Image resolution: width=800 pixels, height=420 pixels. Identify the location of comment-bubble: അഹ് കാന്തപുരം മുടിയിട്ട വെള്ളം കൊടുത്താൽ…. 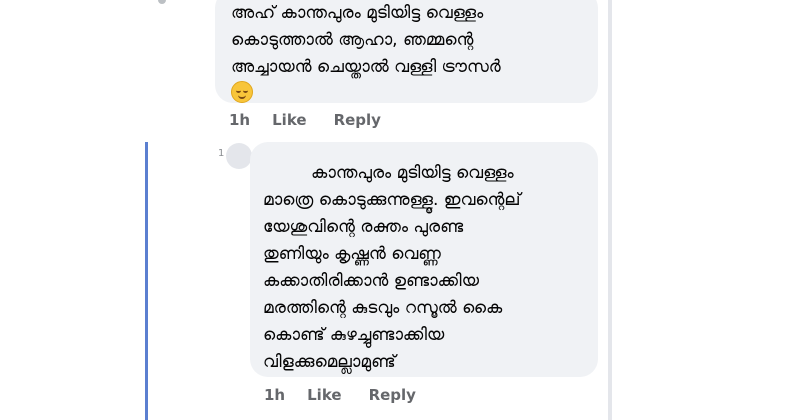
(406, 51).